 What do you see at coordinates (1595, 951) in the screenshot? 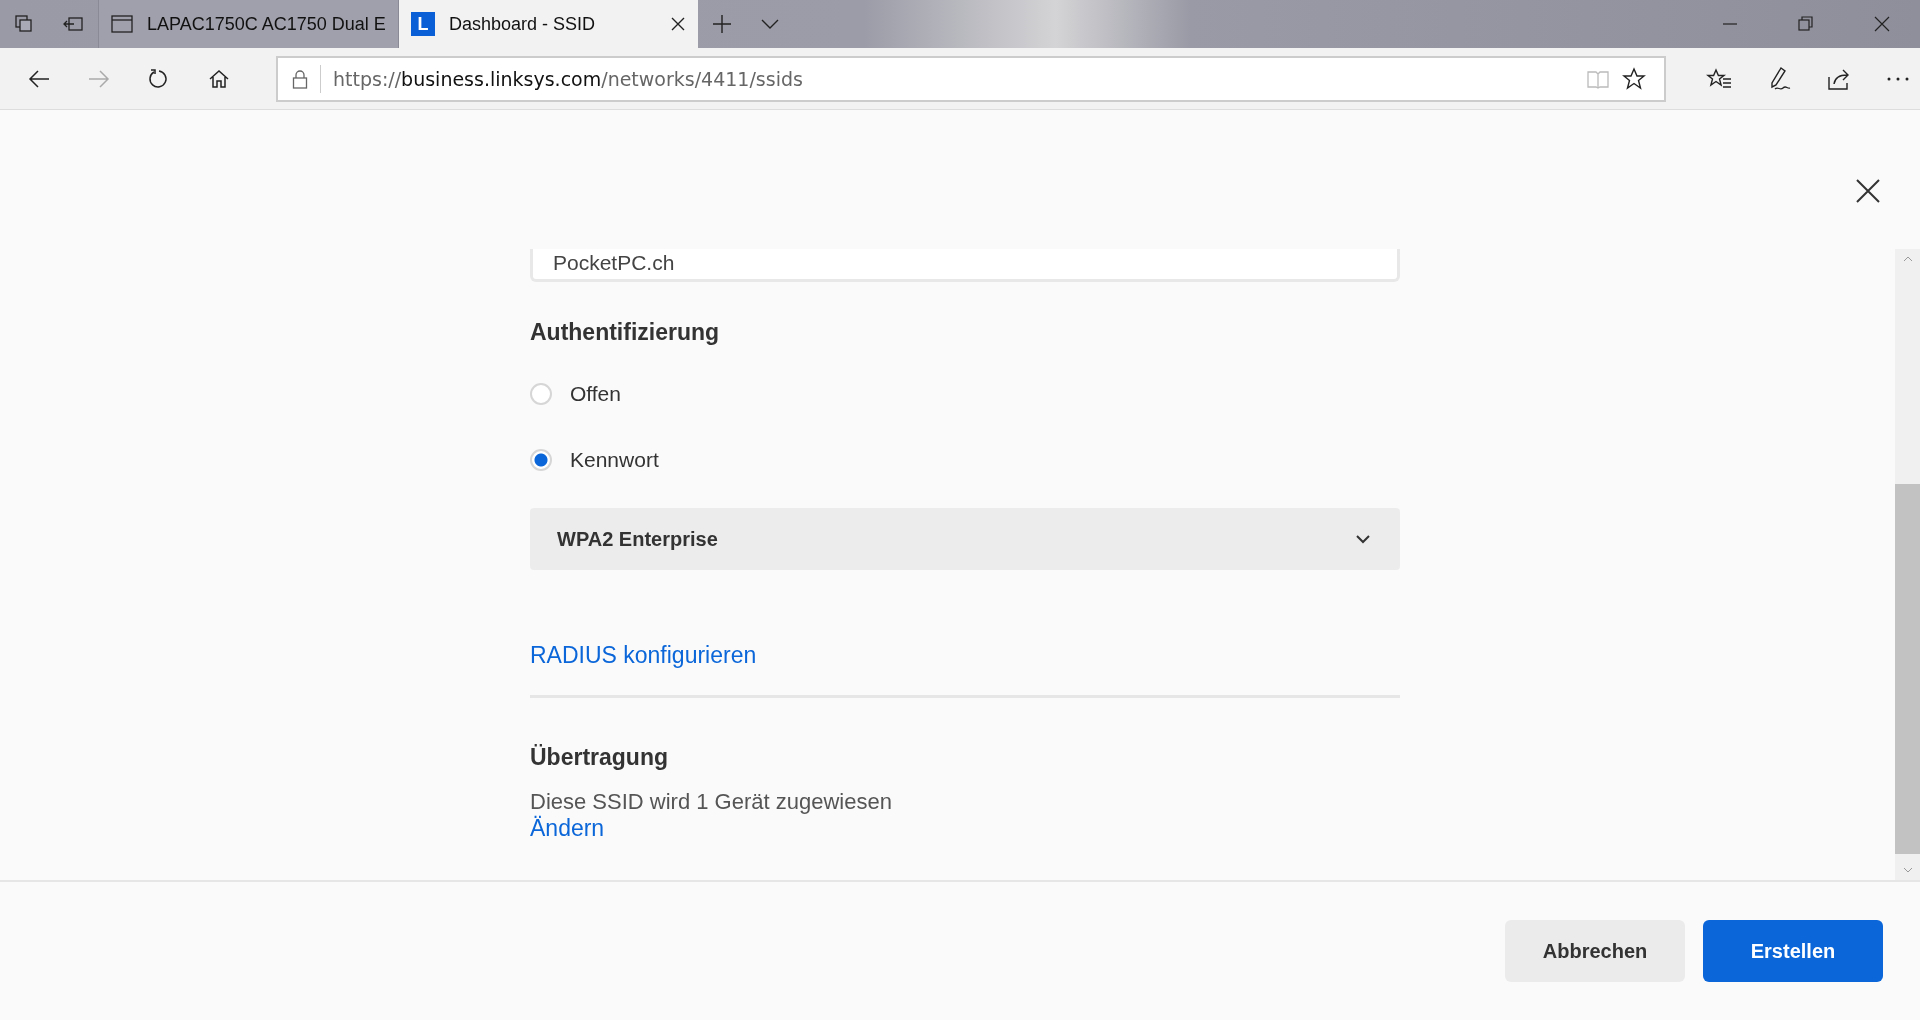
I see `cancel-button: Abbrechen` at bounding box center [1595, 951].